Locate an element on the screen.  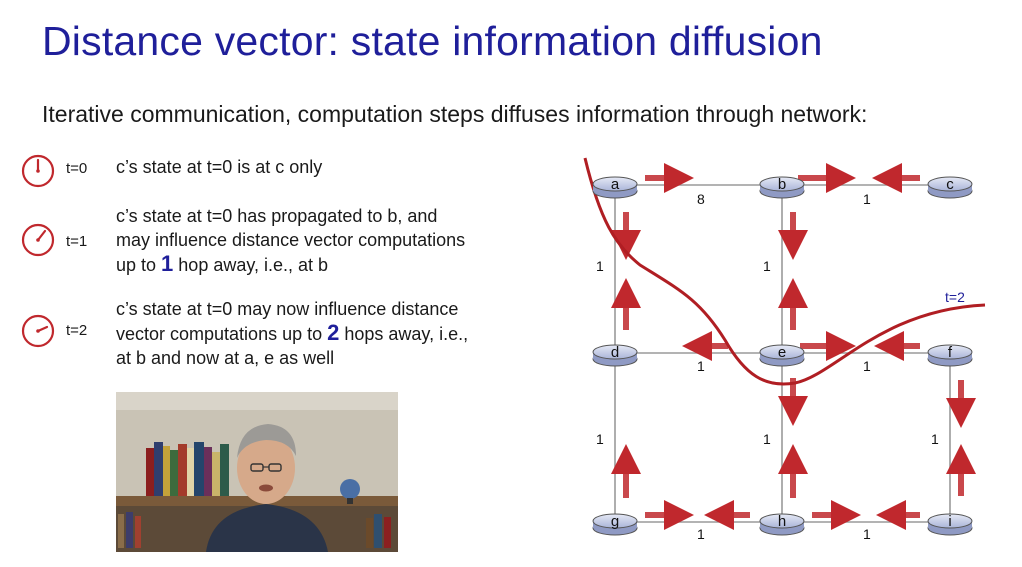
router-e: e is located at coordinates (782, 355).